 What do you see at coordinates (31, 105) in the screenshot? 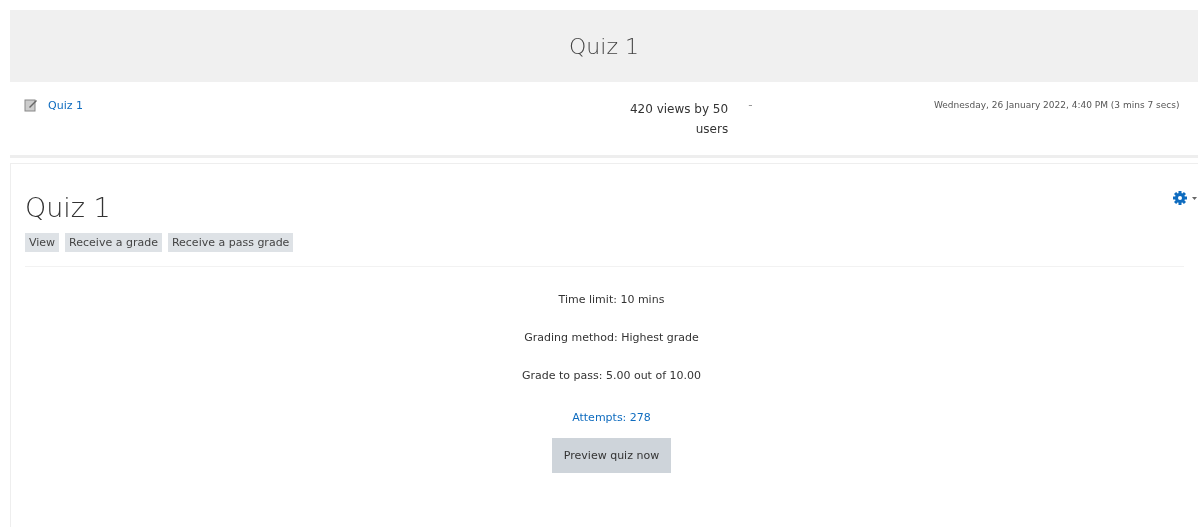
I see `quiz-icon` at bounding box center [31, 105].